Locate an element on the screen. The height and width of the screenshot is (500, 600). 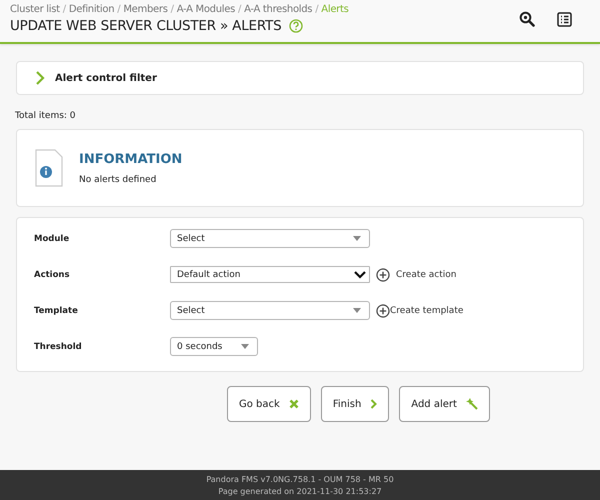
filter-panel: Alert control filter is located at coordinates (300, 78).